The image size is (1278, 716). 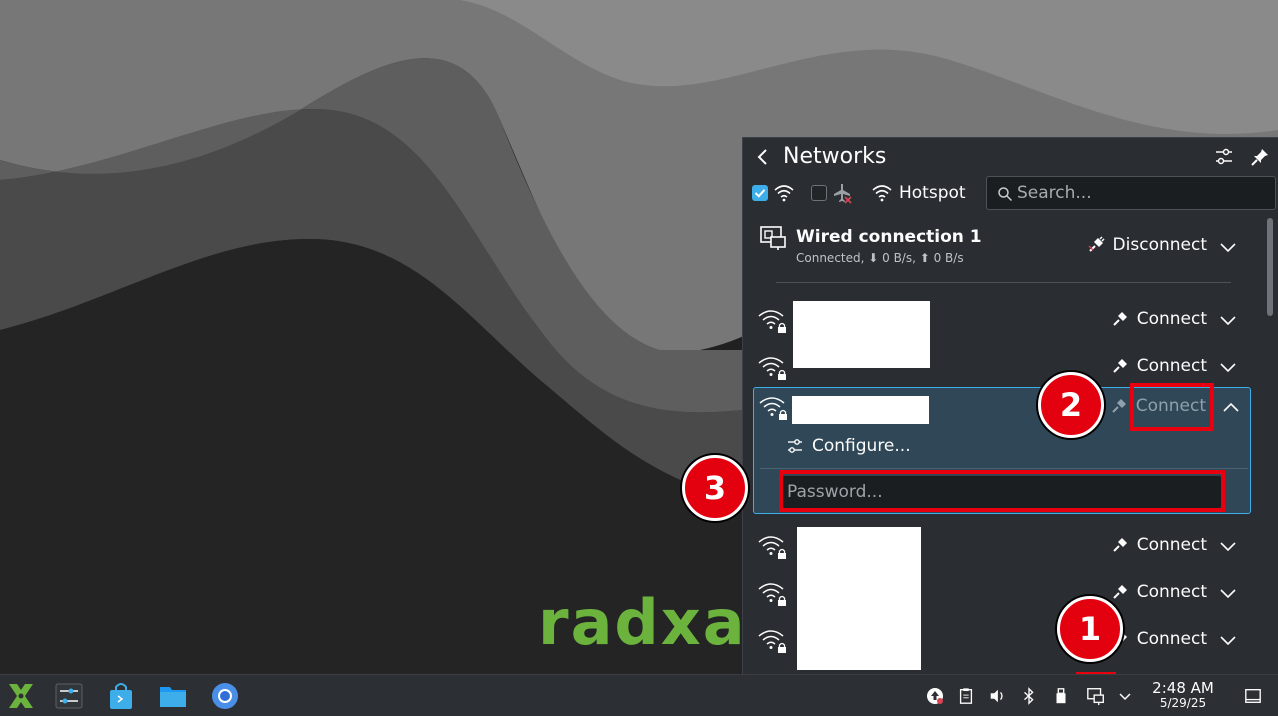 I want to click on store-bag-icon, so click(x=121, y=696).